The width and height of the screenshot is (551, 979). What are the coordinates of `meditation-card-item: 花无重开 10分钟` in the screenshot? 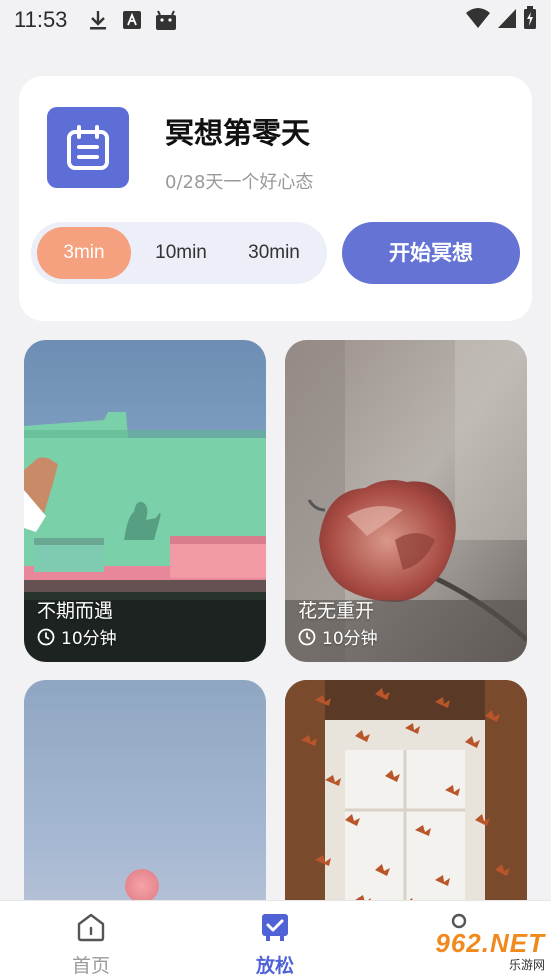 It's located at (406, 501).